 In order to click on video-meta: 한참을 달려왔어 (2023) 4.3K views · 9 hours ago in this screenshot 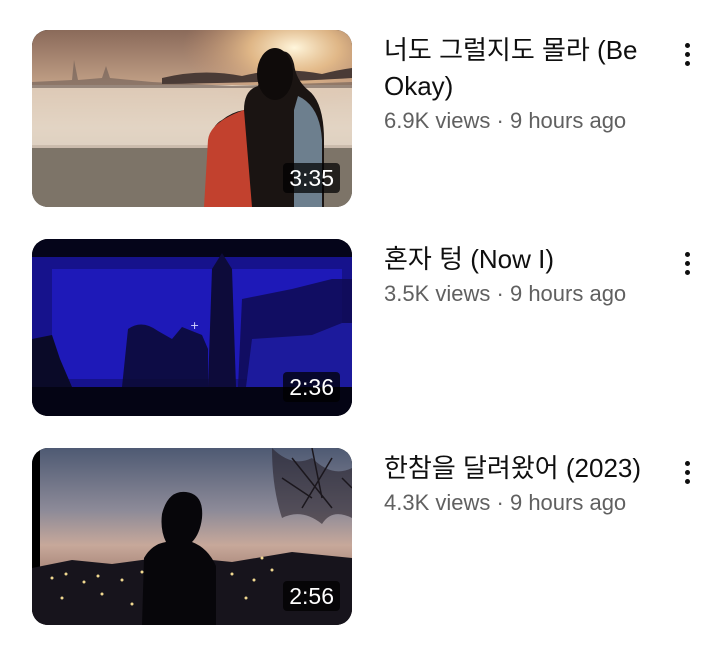, I will do `click(526, 484)`.